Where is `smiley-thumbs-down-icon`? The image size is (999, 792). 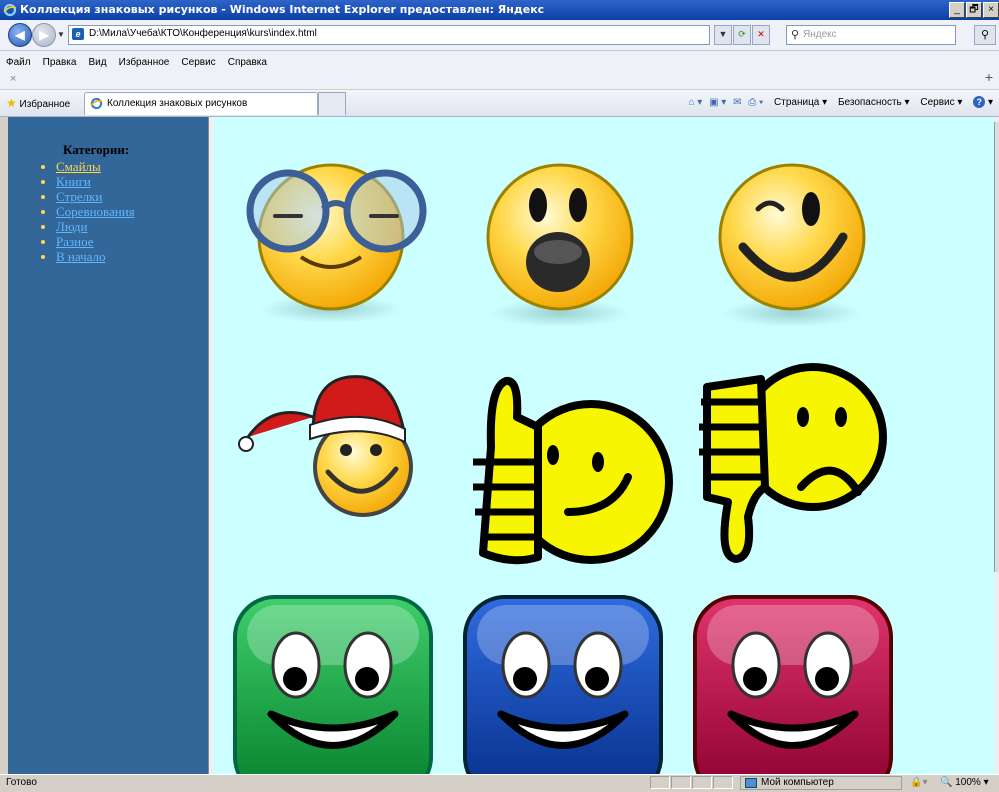
smiley-thumbs-down-icon is located at coordinates (793, 463).